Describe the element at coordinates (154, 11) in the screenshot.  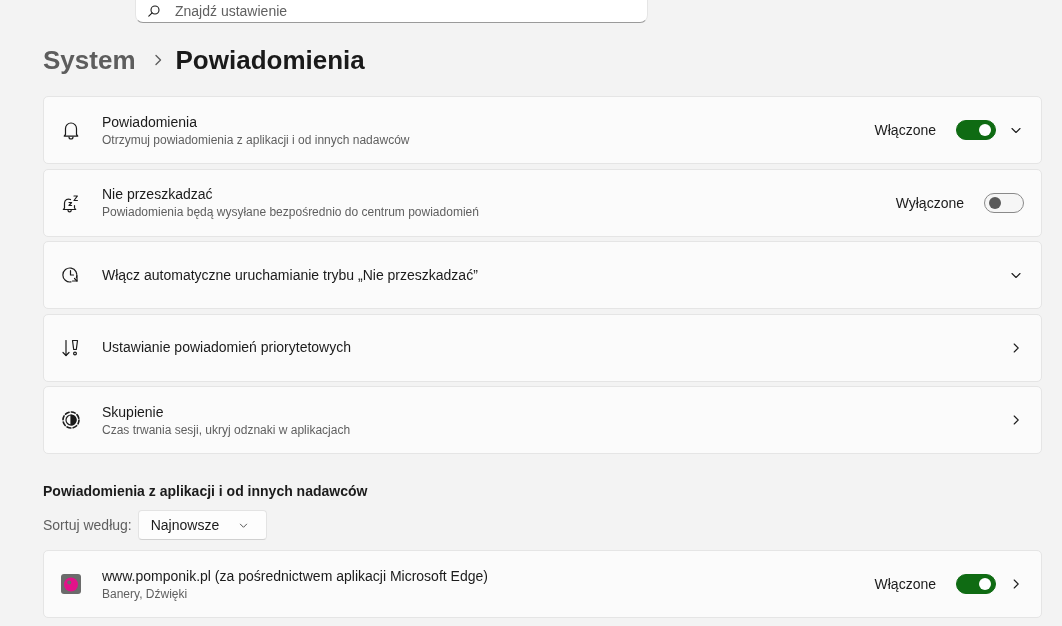
I see `search-icon` at that location.